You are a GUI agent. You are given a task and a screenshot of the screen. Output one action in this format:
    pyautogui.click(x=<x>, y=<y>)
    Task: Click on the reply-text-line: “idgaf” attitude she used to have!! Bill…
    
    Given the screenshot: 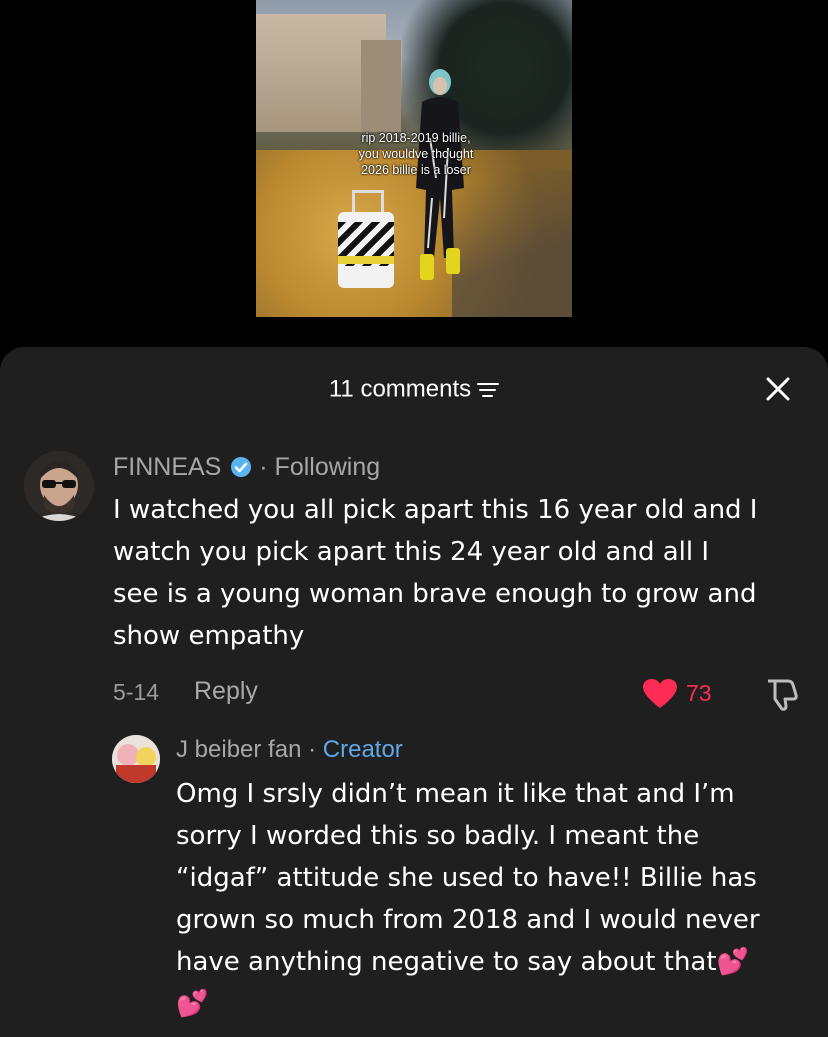 What is the action you would take?
    pyautogui.click(x=466, y=878)
    